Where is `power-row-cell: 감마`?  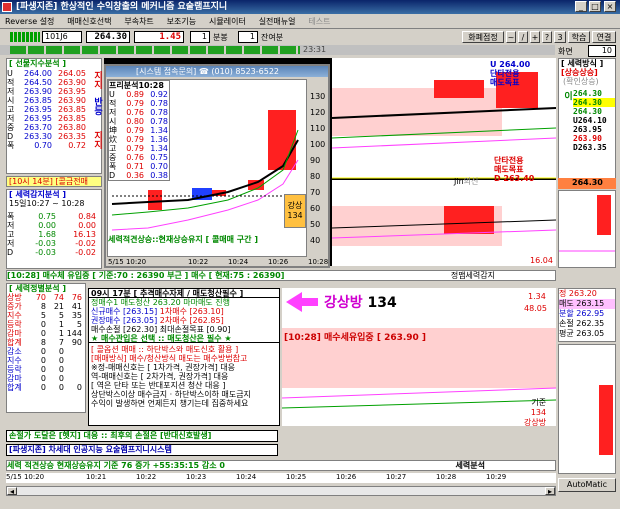 power-row-cell: 감마 is located at coordinates (14, 333).